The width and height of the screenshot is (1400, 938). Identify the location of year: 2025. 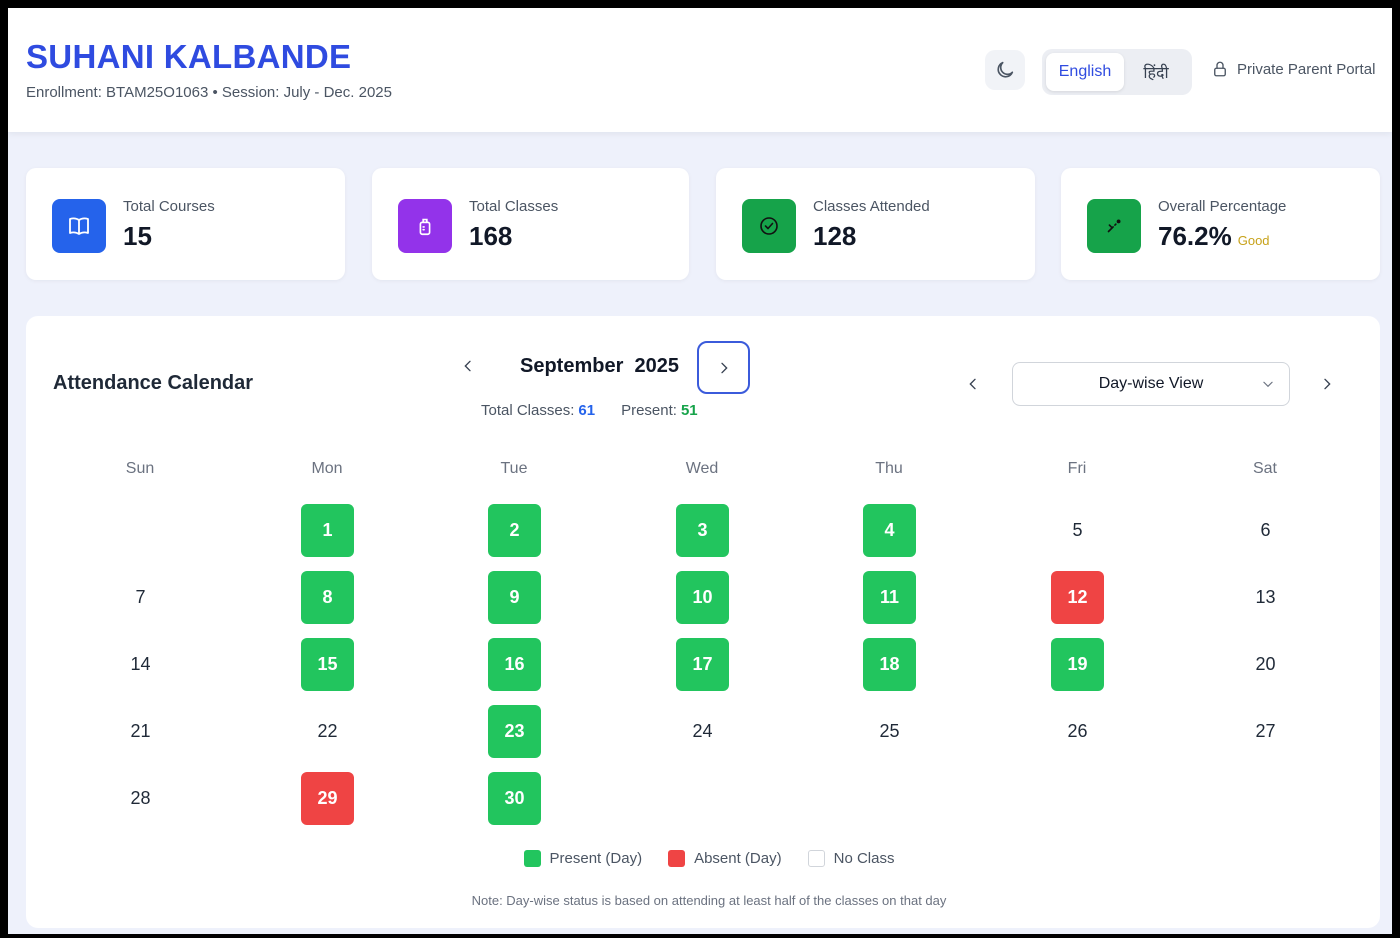
(657, 366).